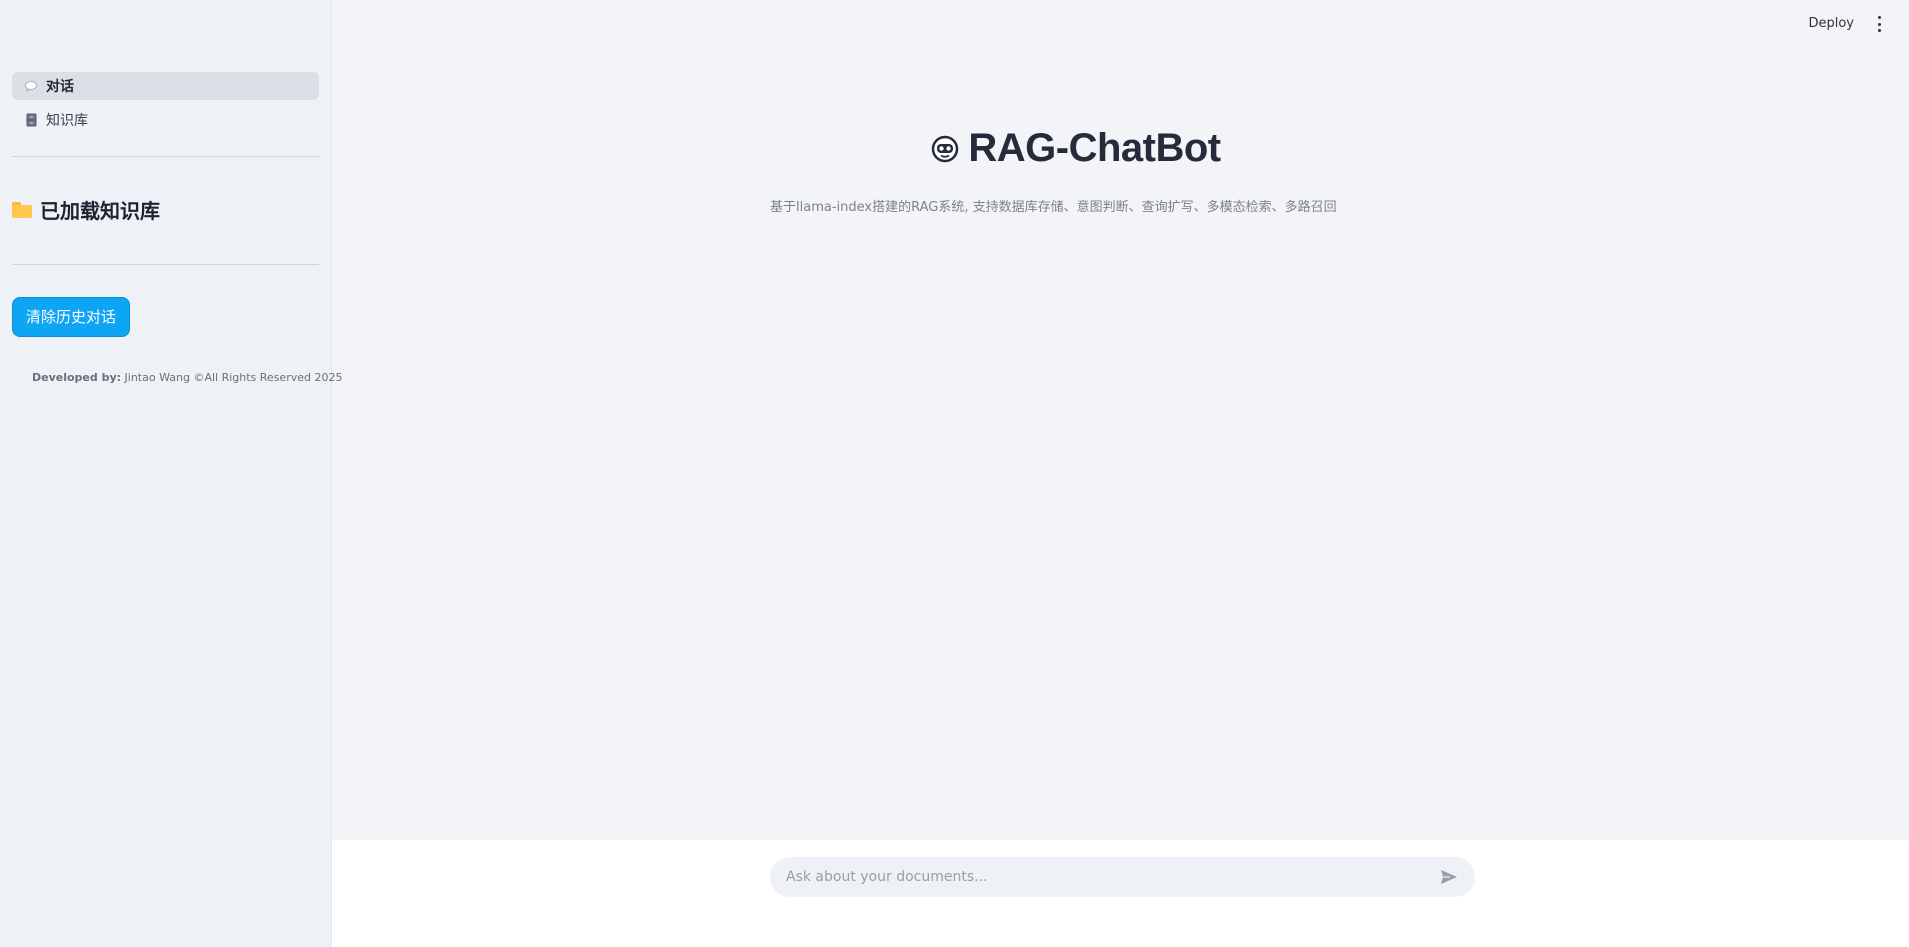  I want to click on loaded-kb-heading-text: 已加载知识库, so click(100, 211).